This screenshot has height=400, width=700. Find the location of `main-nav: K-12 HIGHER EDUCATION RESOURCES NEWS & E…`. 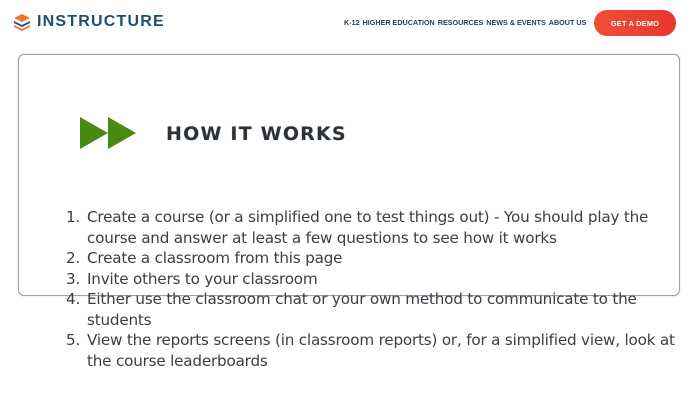

main-nav: K-12 HIGHER EDUCATION RESOURCES NEWS & E… is located at coordinates (465, 22).